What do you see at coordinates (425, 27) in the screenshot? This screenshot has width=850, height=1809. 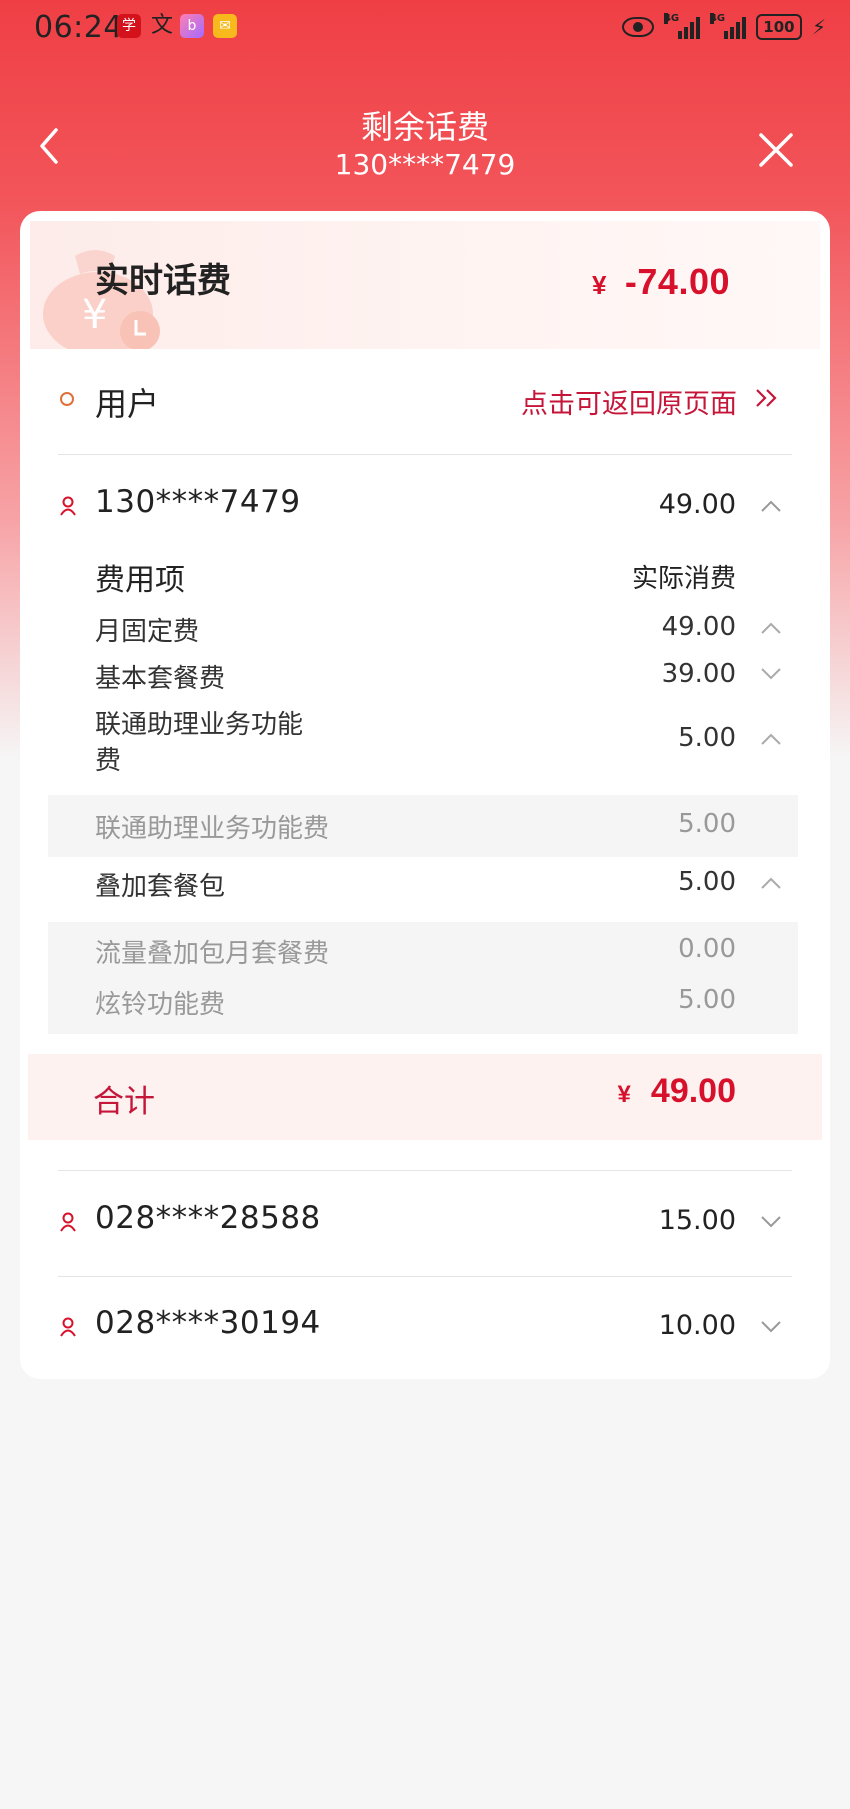 I see `status-bar: 06:24 学 文 b ✉ 4G 4G 100 ⚡` at bounding box center [425, 27].